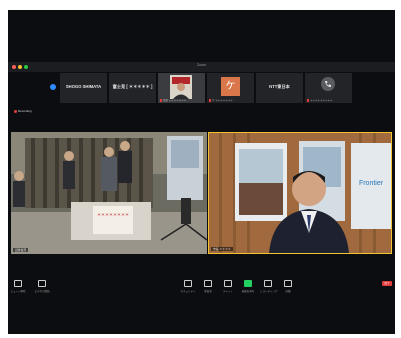 The width and height of the screenshot is (401, 338). Describe the element at coordinates (23, 111) in the screenshot. I see `recording-indicator: Recording` at that location.